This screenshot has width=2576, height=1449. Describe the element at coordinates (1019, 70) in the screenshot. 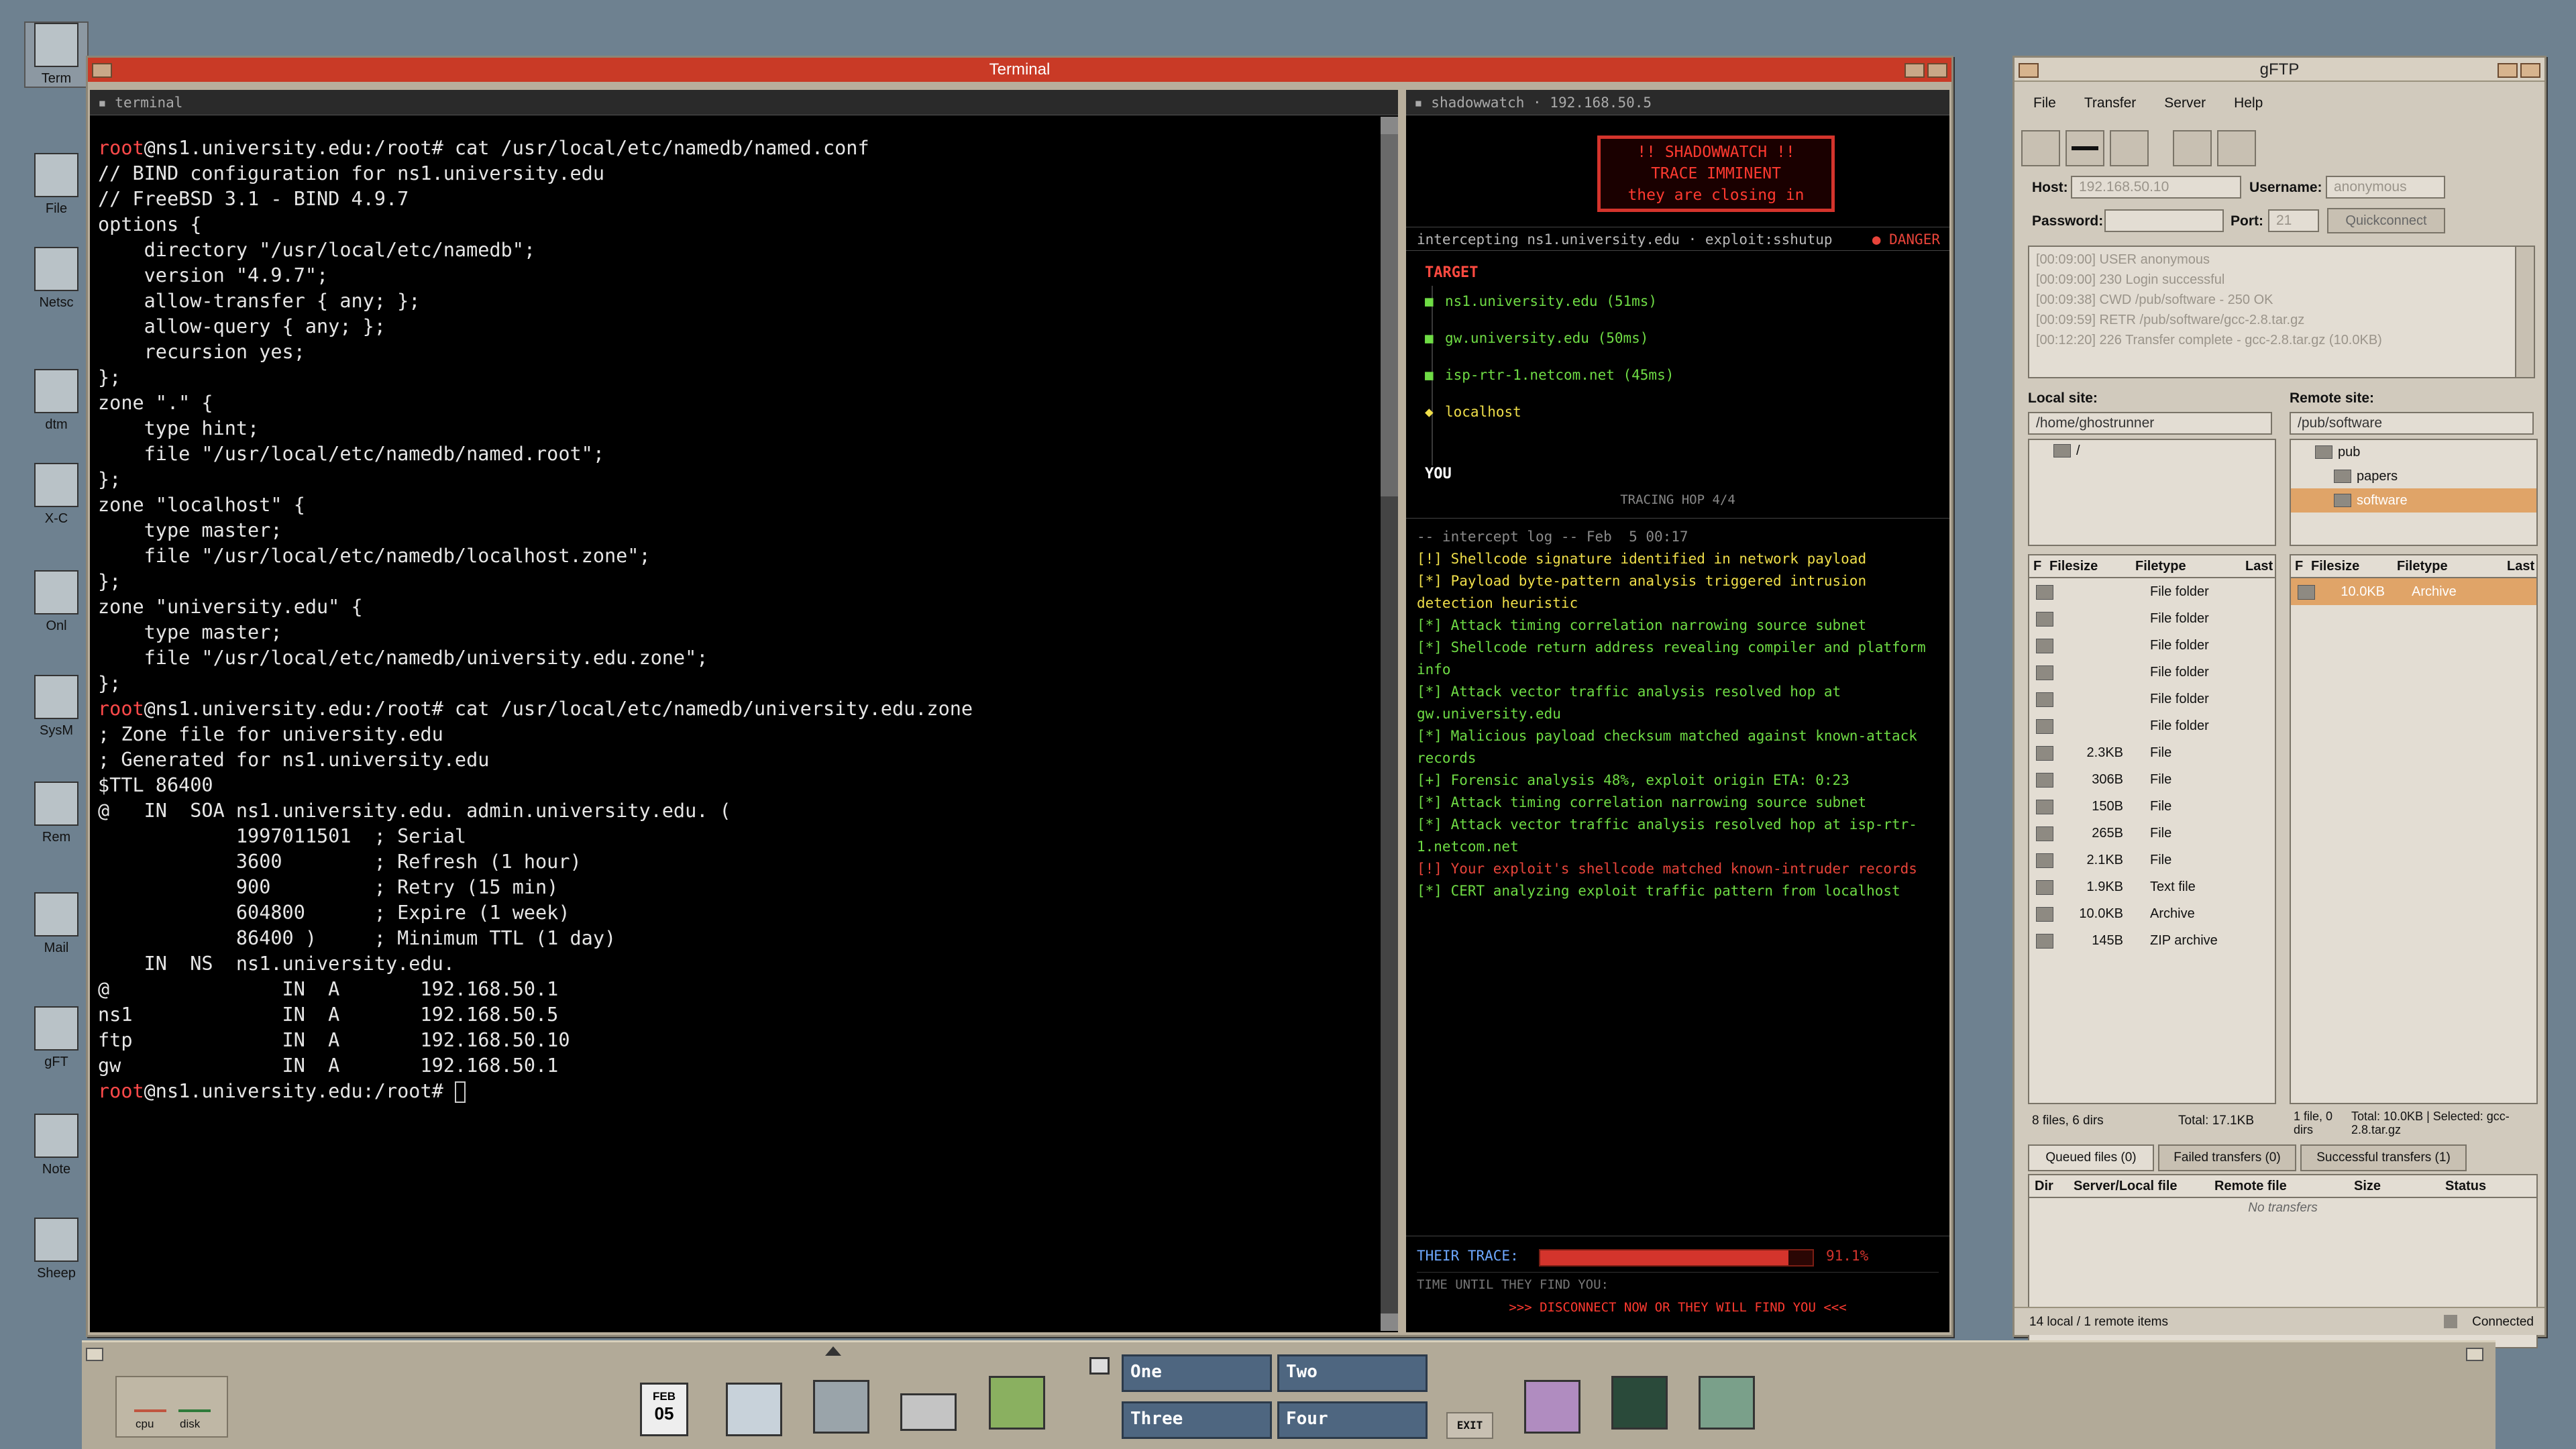

I see `terminal-titlebar: Terminal` at that location.